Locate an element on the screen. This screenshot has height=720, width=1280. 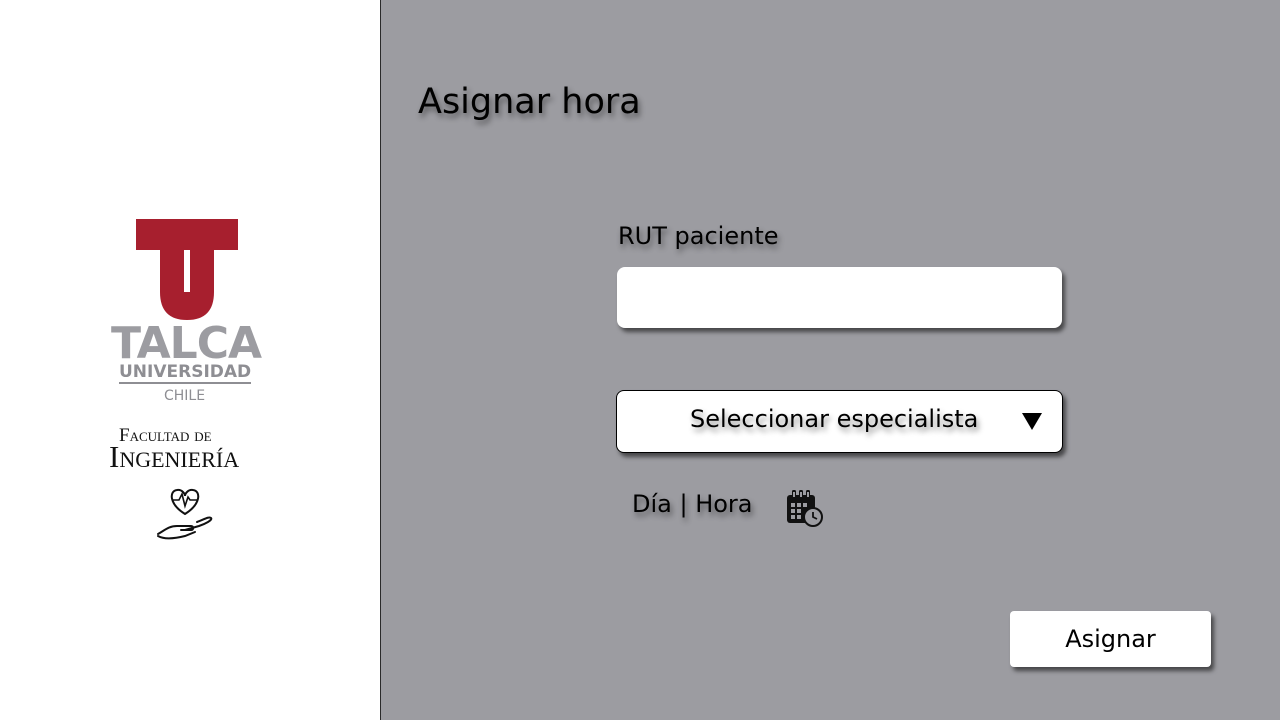
faculty-name: Ingeniería is located at coordinates (174, 456).